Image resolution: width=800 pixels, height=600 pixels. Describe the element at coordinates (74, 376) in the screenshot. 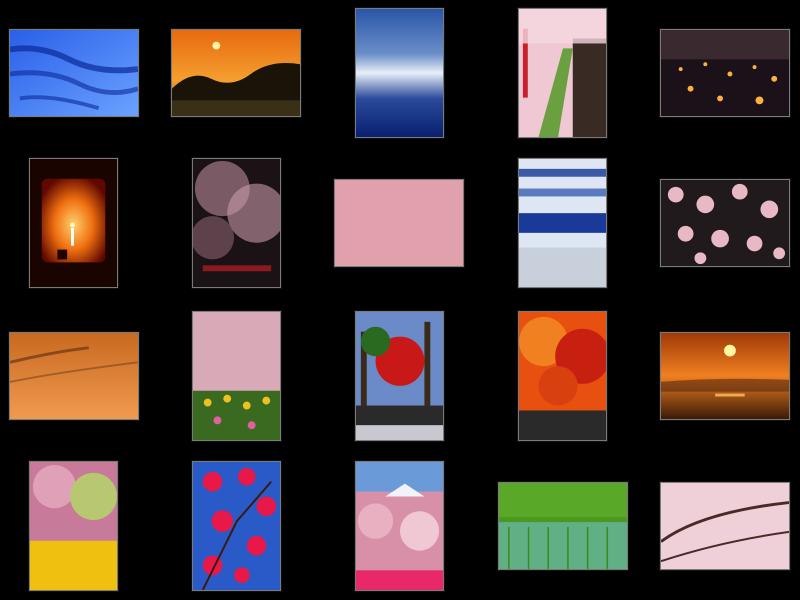

I see `thumbnail-snow-sunset` at that location.